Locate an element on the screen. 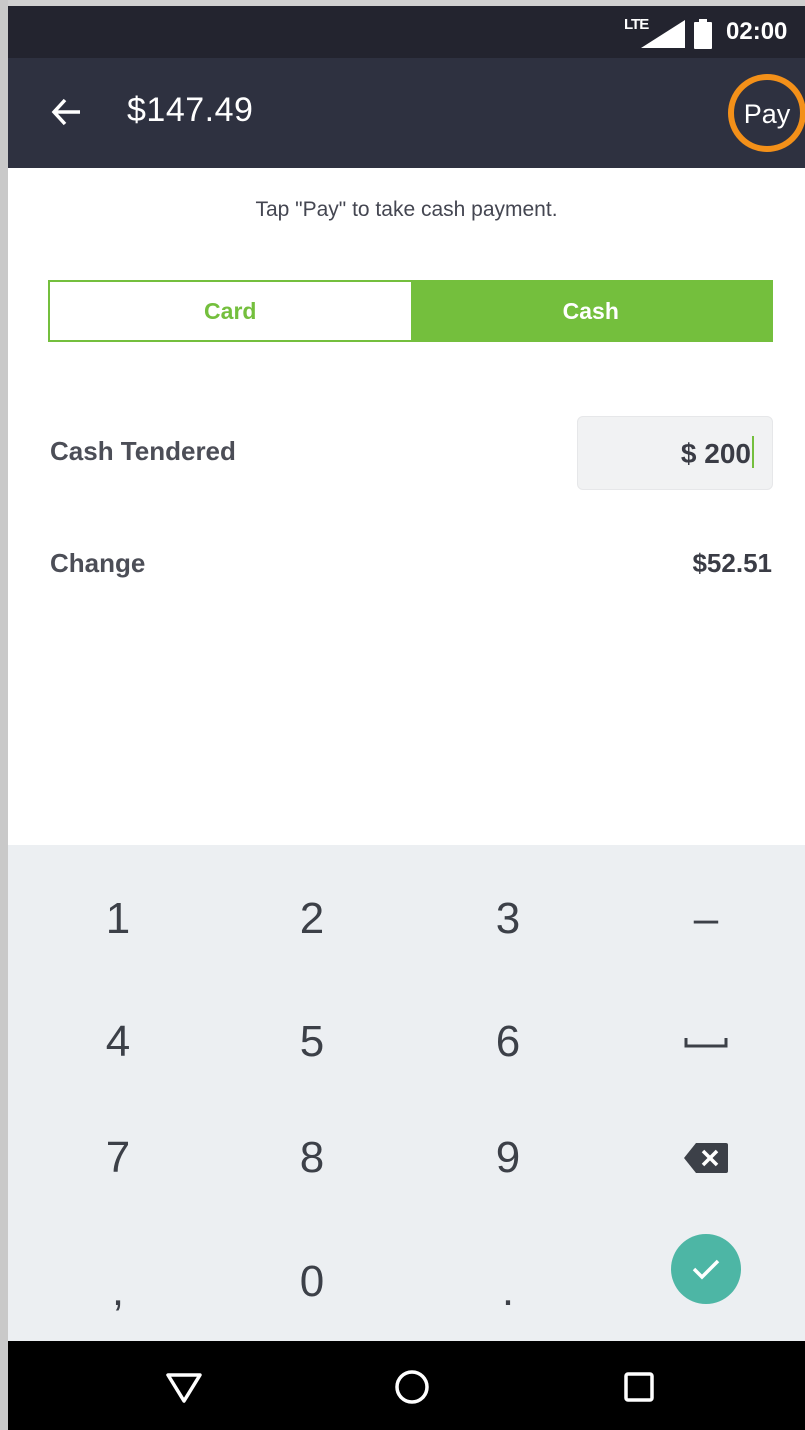 The image size is (805, 1430). key-comma-label: , is located at coordinates (118, 1290).